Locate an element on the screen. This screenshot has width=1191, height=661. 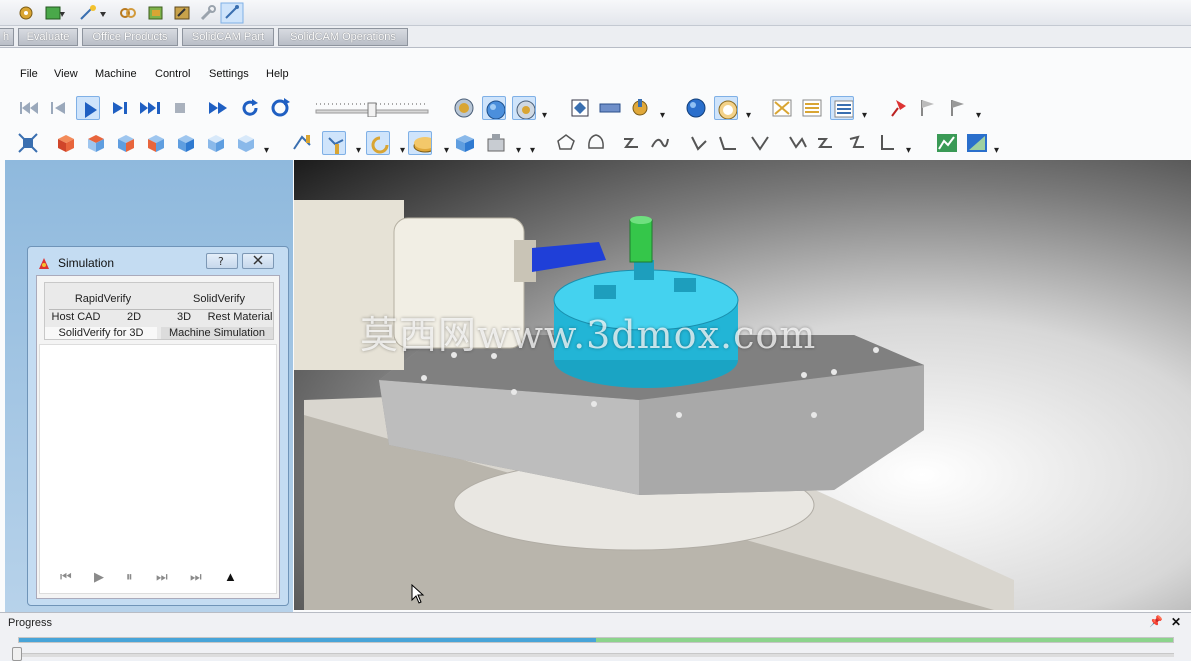
pin-red-icon is located at coordinates (898, 108).